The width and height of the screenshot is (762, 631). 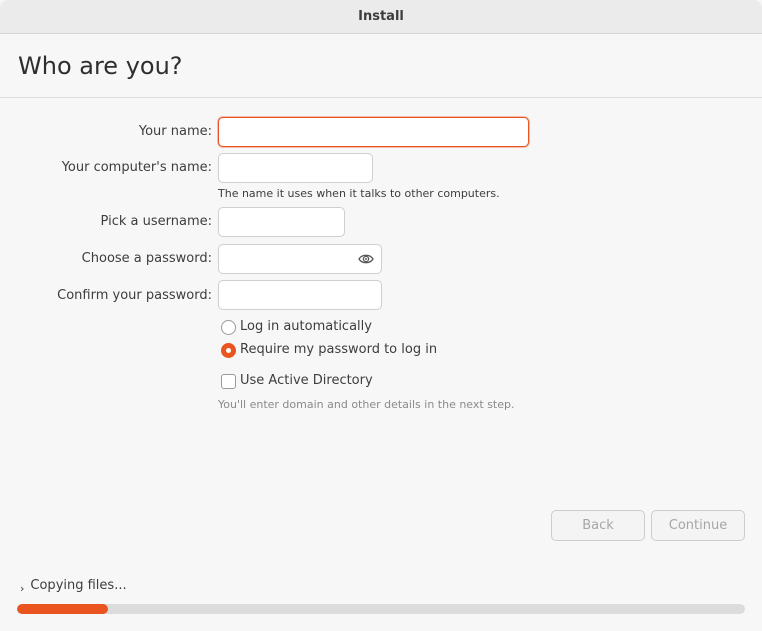 What do you see at coordinates (381, 66) in the screenshot?
I see `page-header: Who are you?` at bounding box center [381, 66].